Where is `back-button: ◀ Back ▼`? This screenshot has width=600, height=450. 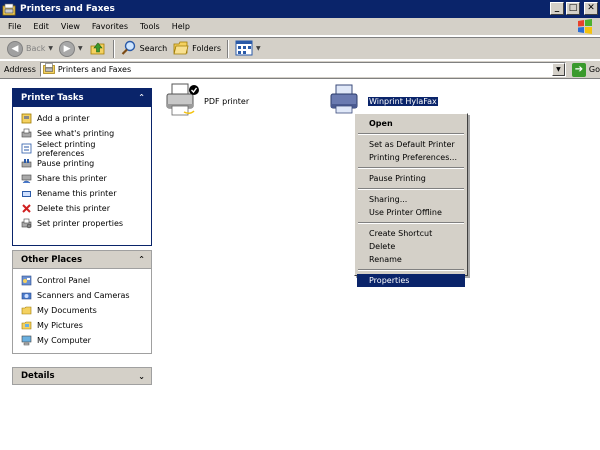
back-button: ◀ Back ▼ is located at coordinates (30, 49).